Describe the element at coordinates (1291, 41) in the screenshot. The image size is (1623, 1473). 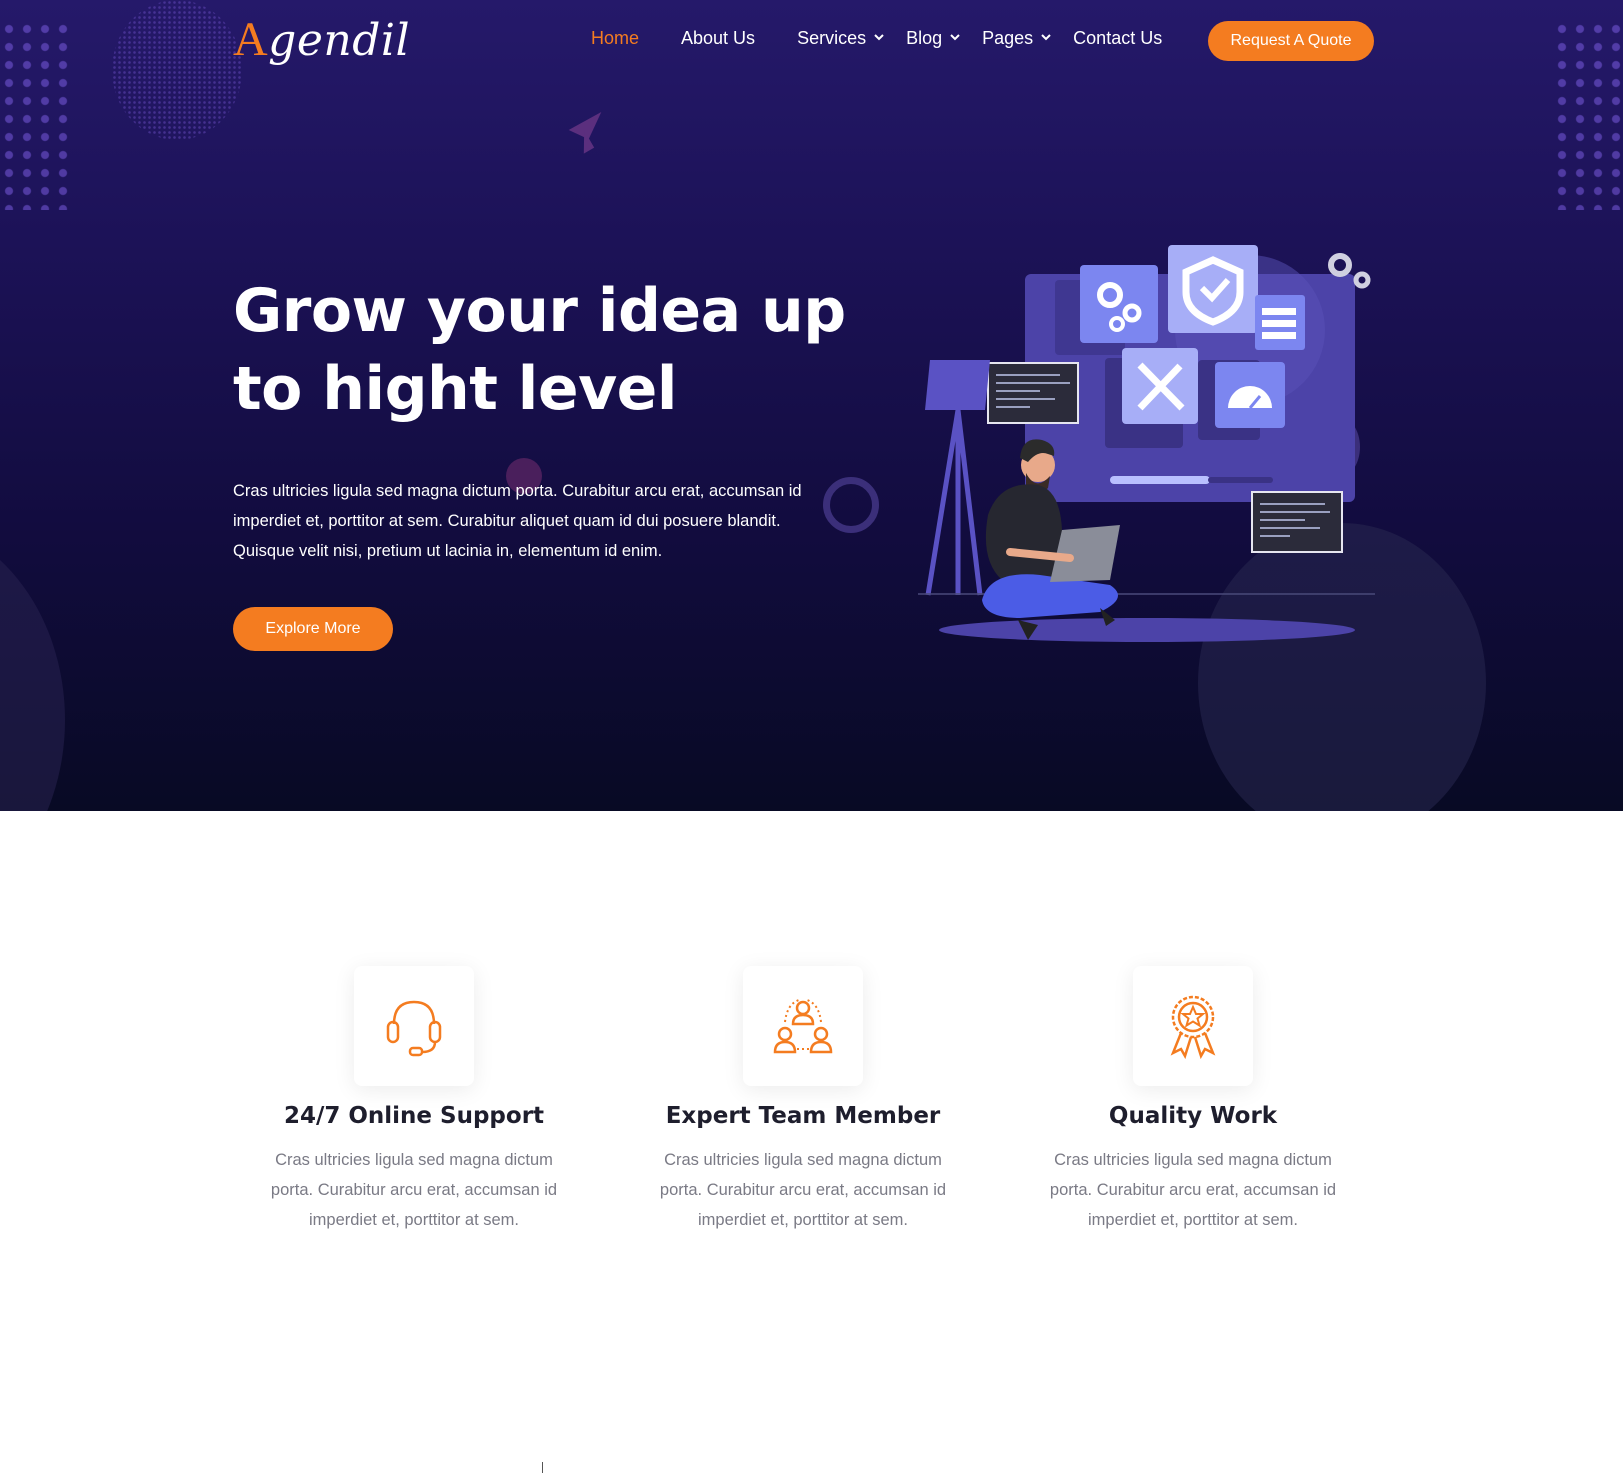
I see `request-quote-button: Request A Quote` at that location.